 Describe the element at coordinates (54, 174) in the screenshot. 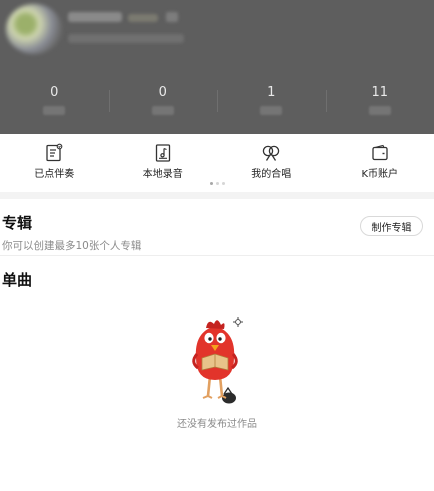

I see `quick-action-label: 已点伴奏` at that location.